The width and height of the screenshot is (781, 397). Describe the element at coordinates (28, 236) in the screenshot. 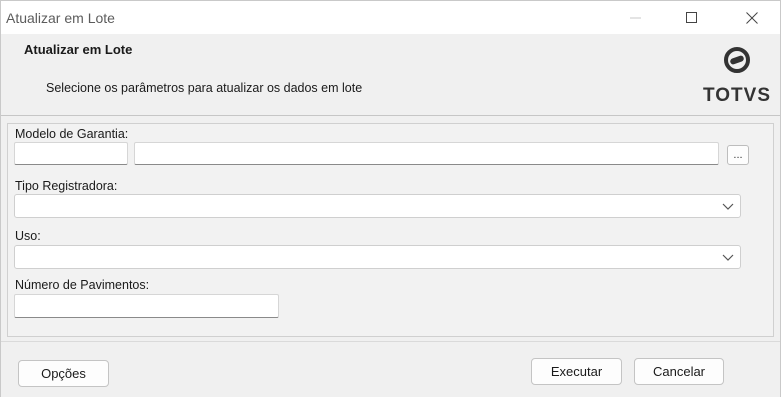

I see `uso-label: Uso:` at that location.